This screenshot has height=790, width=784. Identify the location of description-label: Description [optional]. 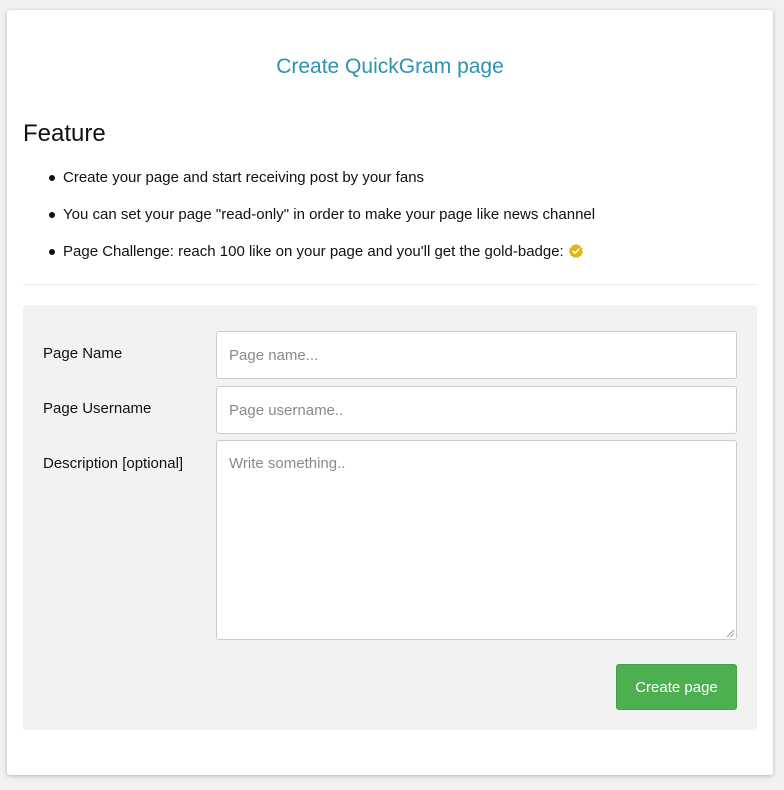
(113, 463).